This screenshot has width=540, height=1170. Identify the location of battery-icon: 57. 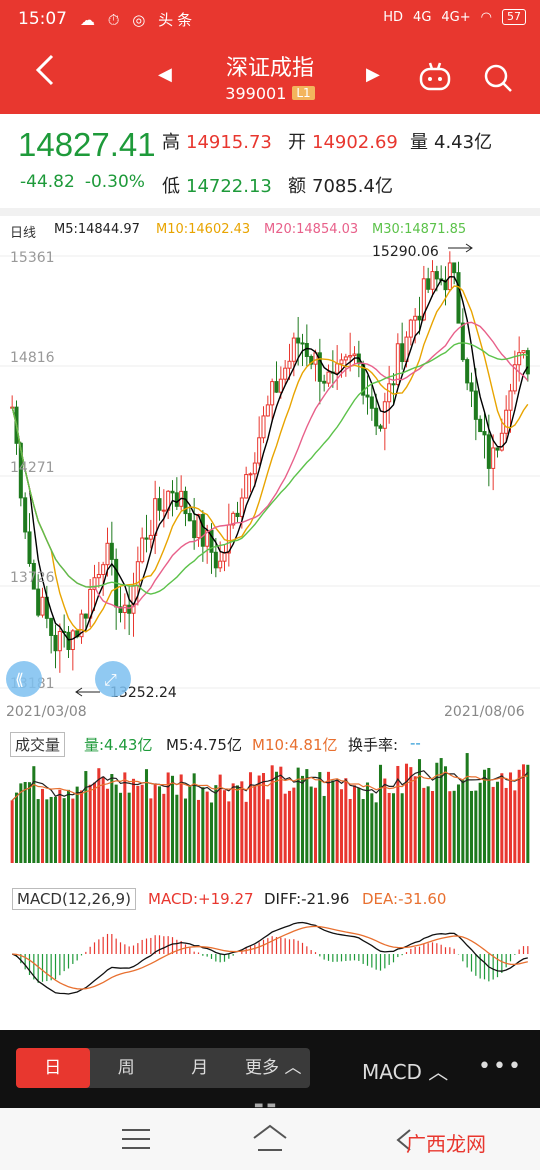
(514, 17).